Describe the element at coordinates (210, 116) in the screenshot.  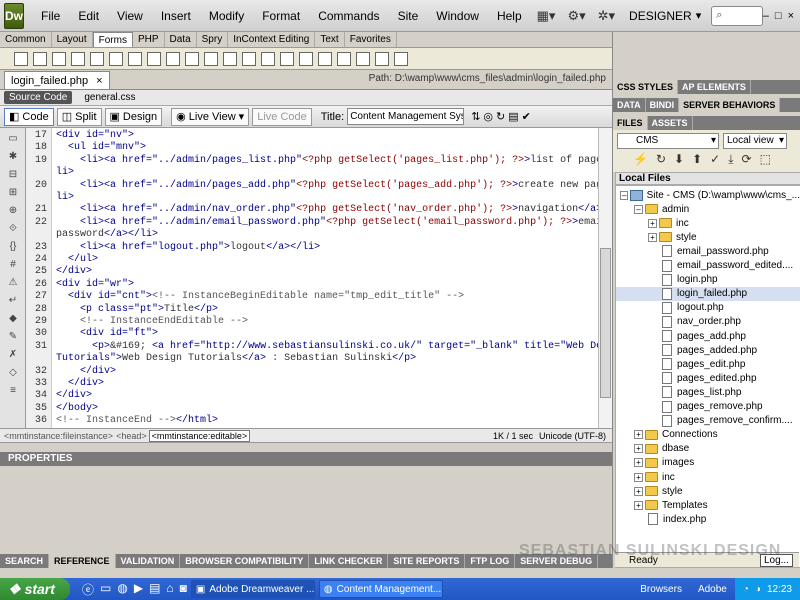
I see `live-view-button: ◉ Live View ▾` at that location.